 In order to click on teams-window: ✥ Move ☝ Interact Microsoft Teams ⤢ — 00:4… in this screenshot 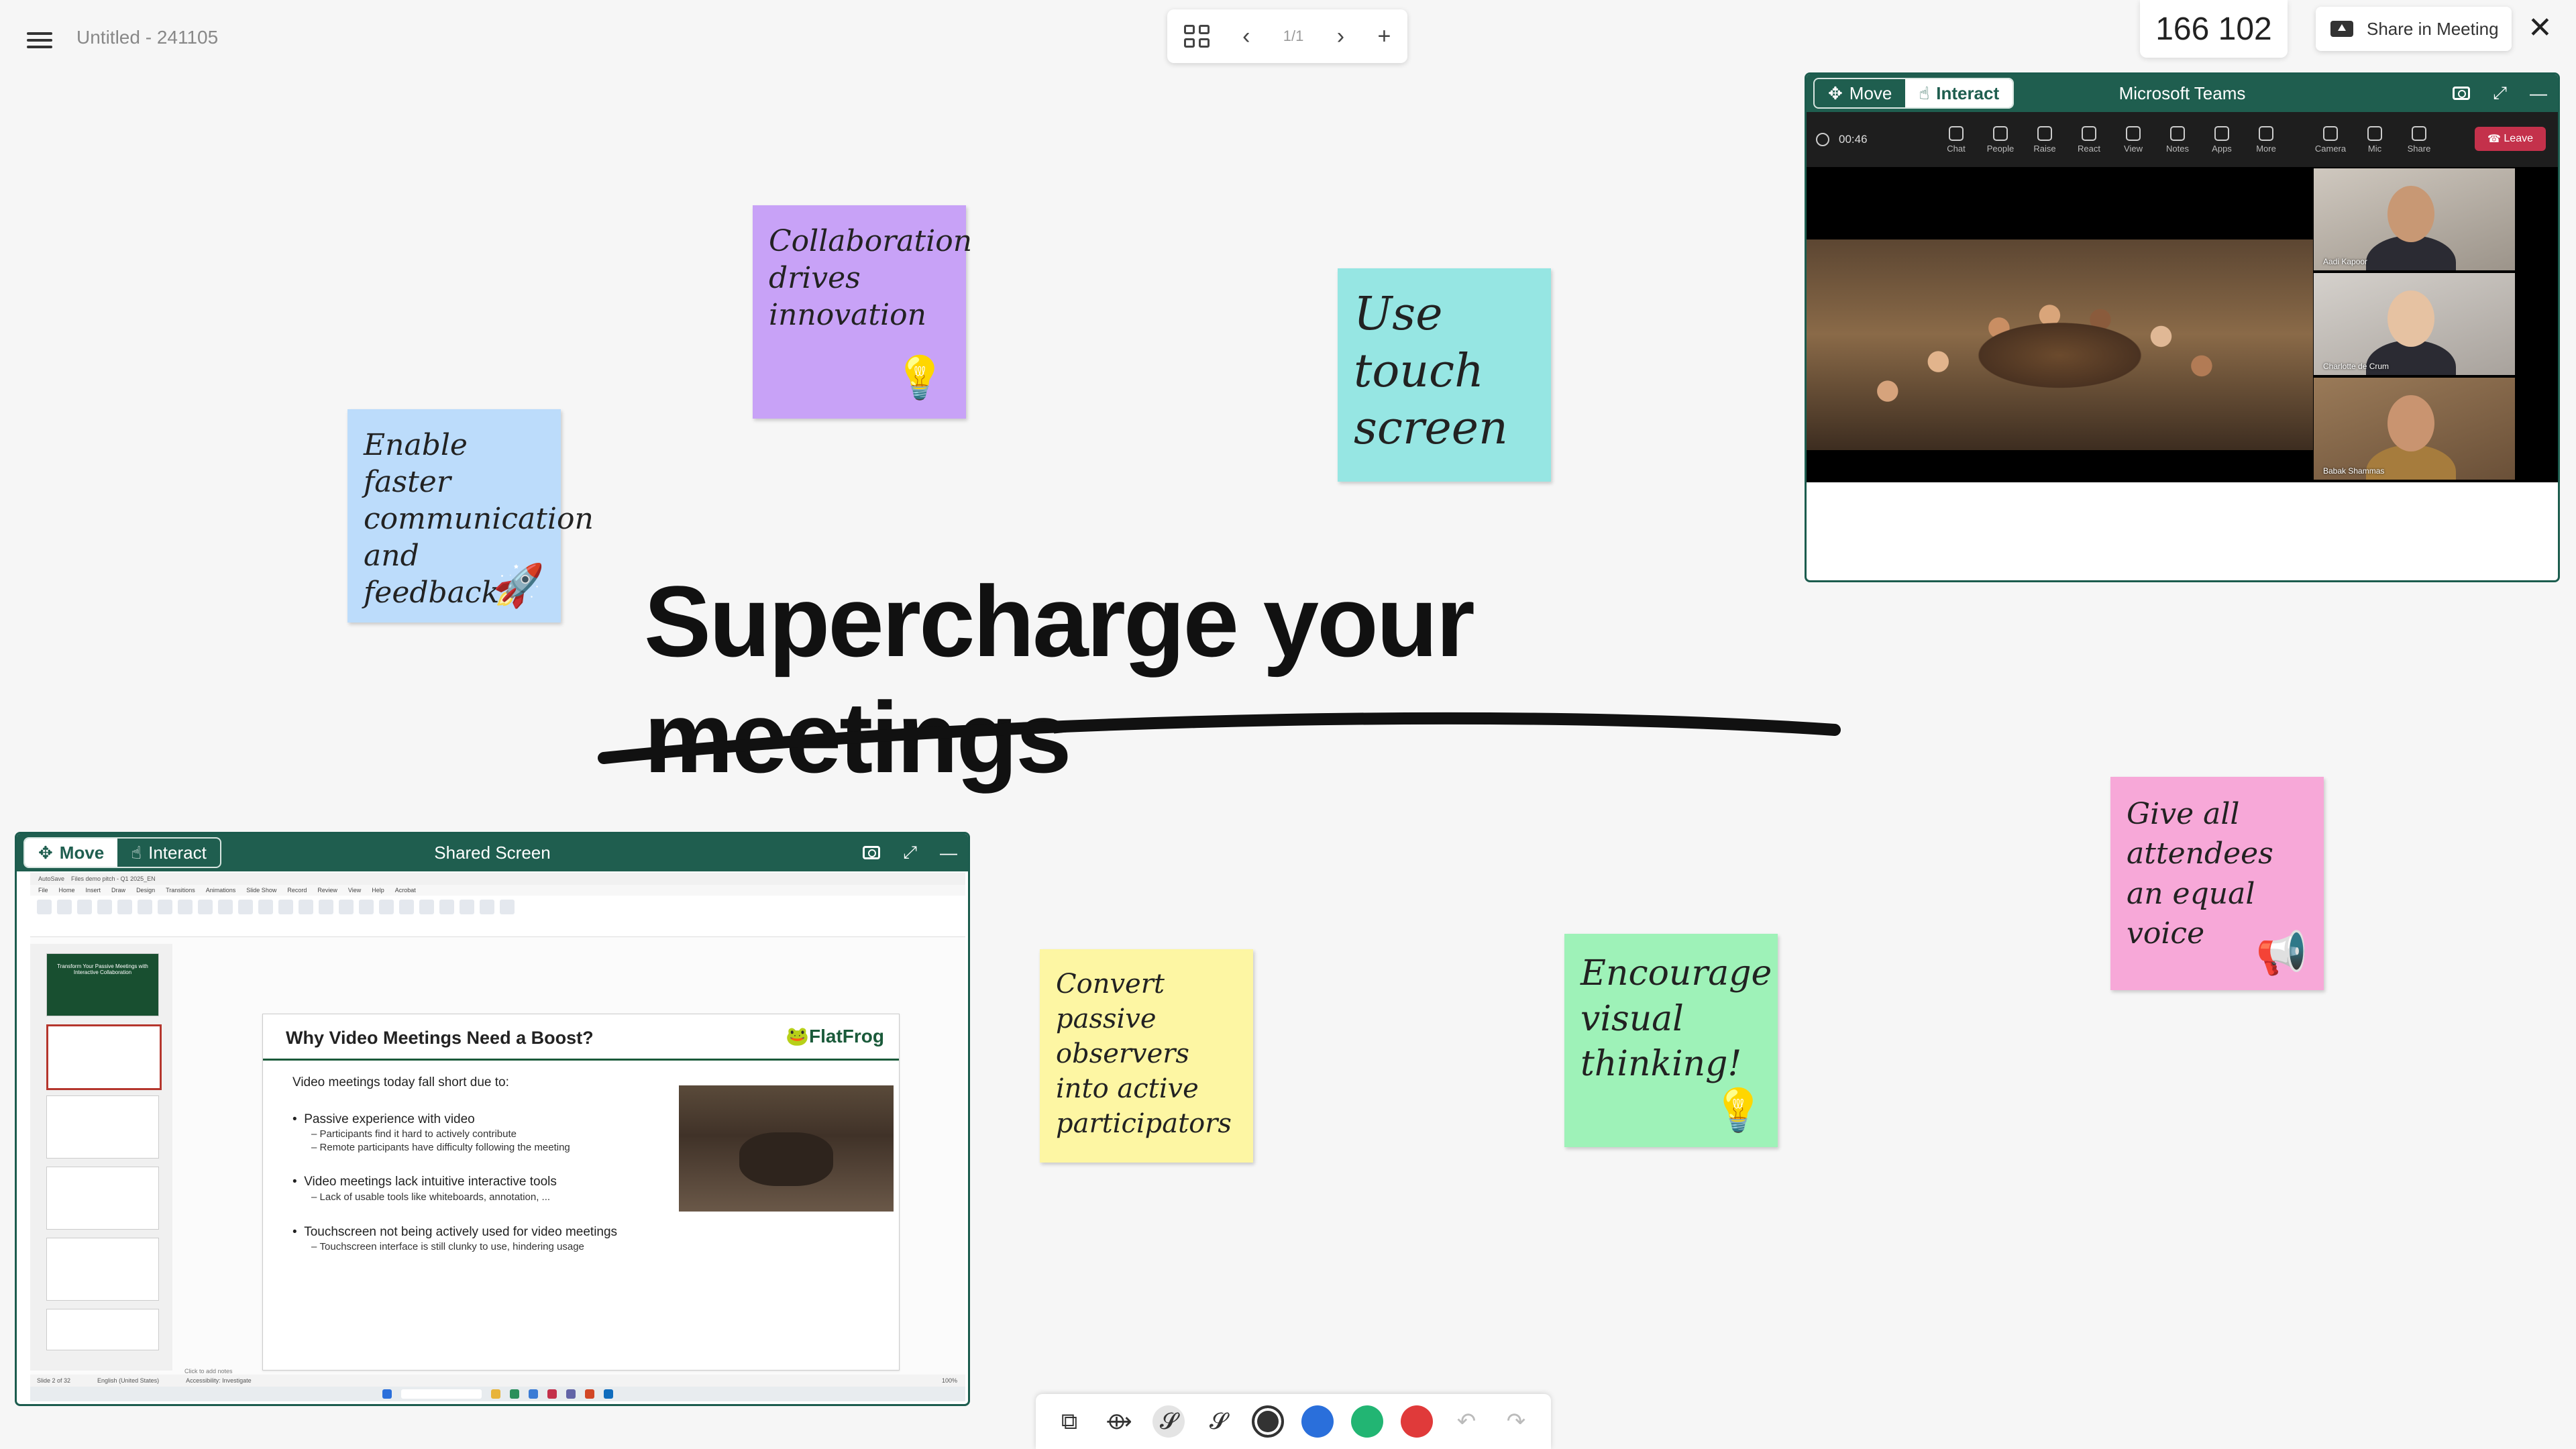, I will do `click(2182, 327)`.